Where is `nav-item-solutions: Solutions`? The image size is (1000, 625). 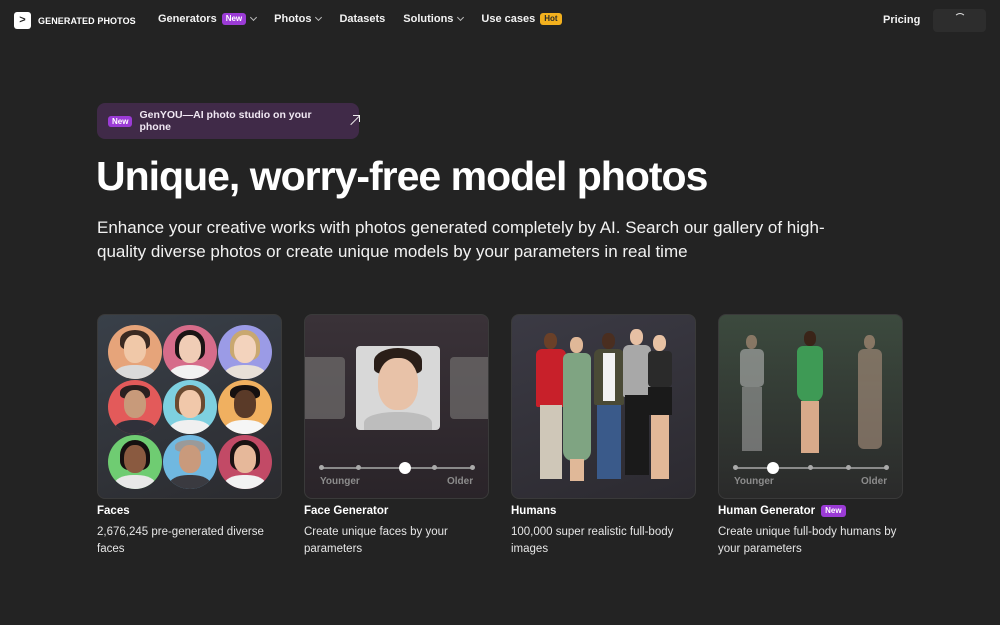
nav-item-solutions: Solutions is located at coordinates (434, 19).